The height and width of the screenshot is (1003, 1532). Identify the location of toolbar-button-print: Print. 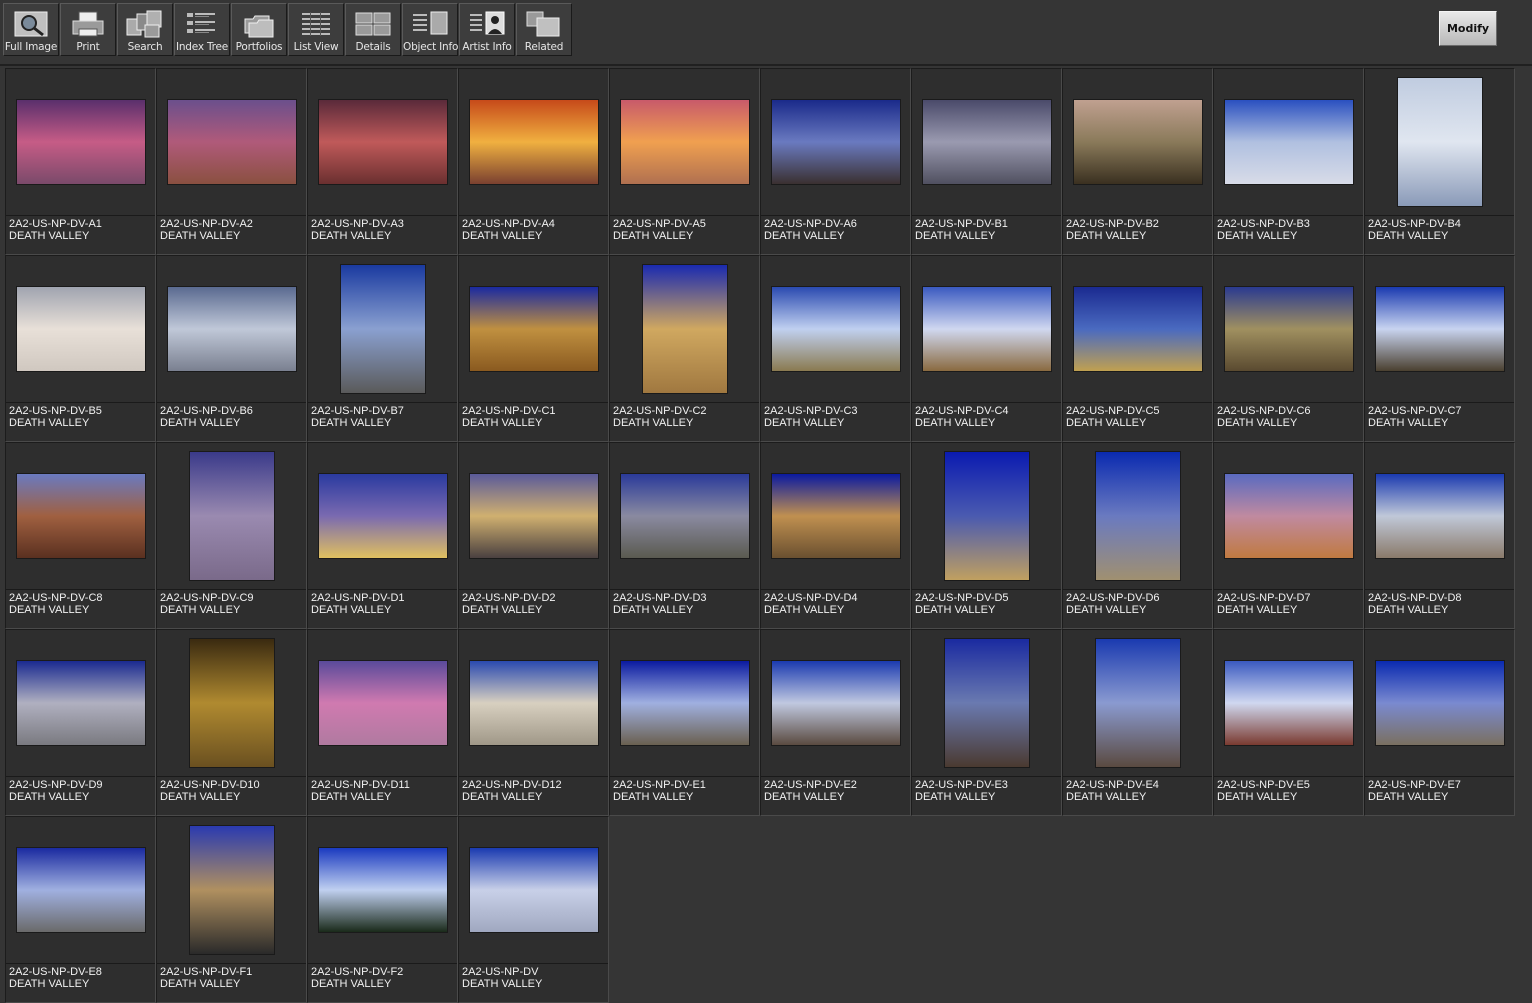
(88, 29).